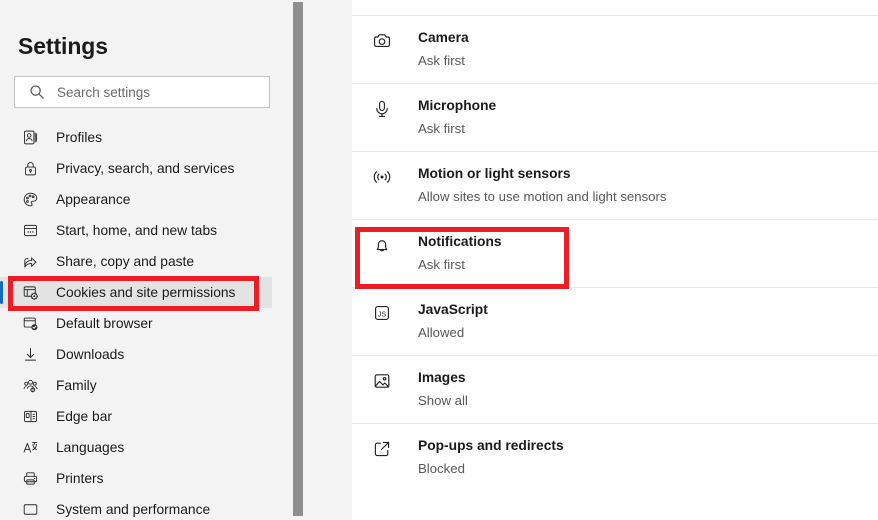 Image resolution: width=878 pixels, height=520 pixels. What do you see at coordinates (137, 230) in the screenshot?
I see `sidebar-item-label: Start, home, and new tabs` at bounding box center [137, 230].